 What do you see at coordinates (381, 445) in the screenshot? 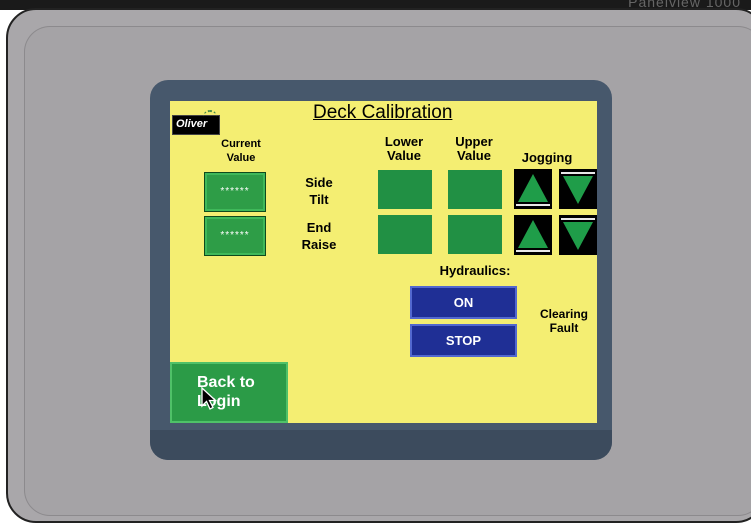
I see `frame-shade` at bounding box center [381, 445].